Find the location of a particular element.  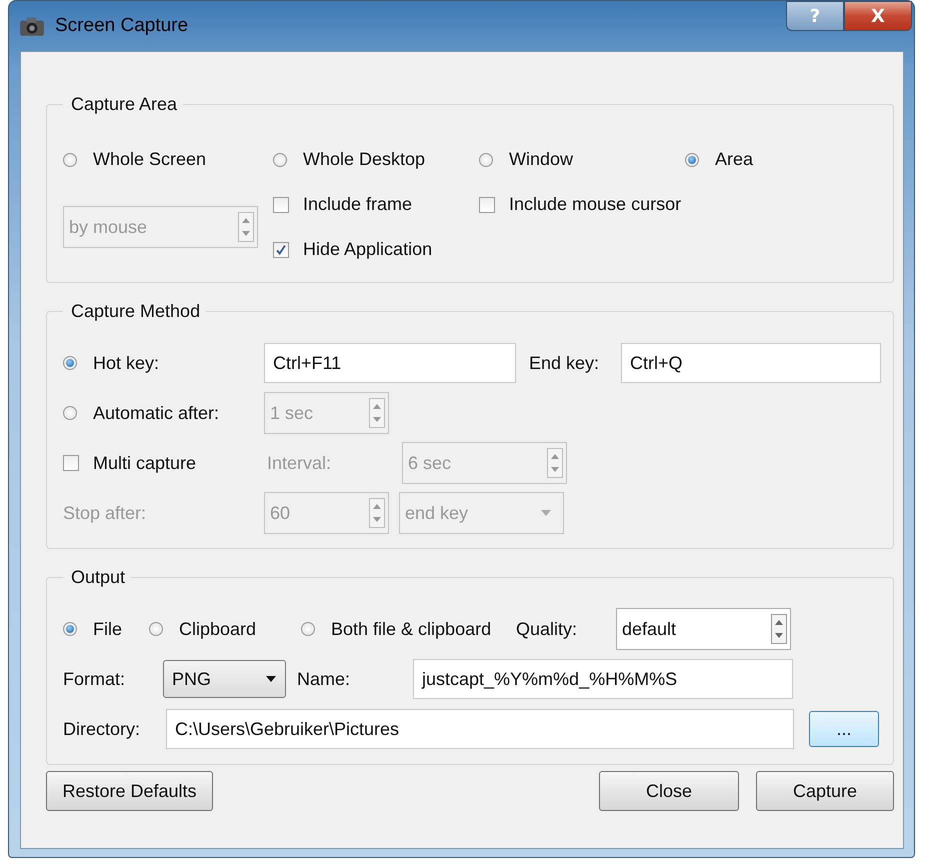

field-label: Name: is located at coordinates (324, 679).